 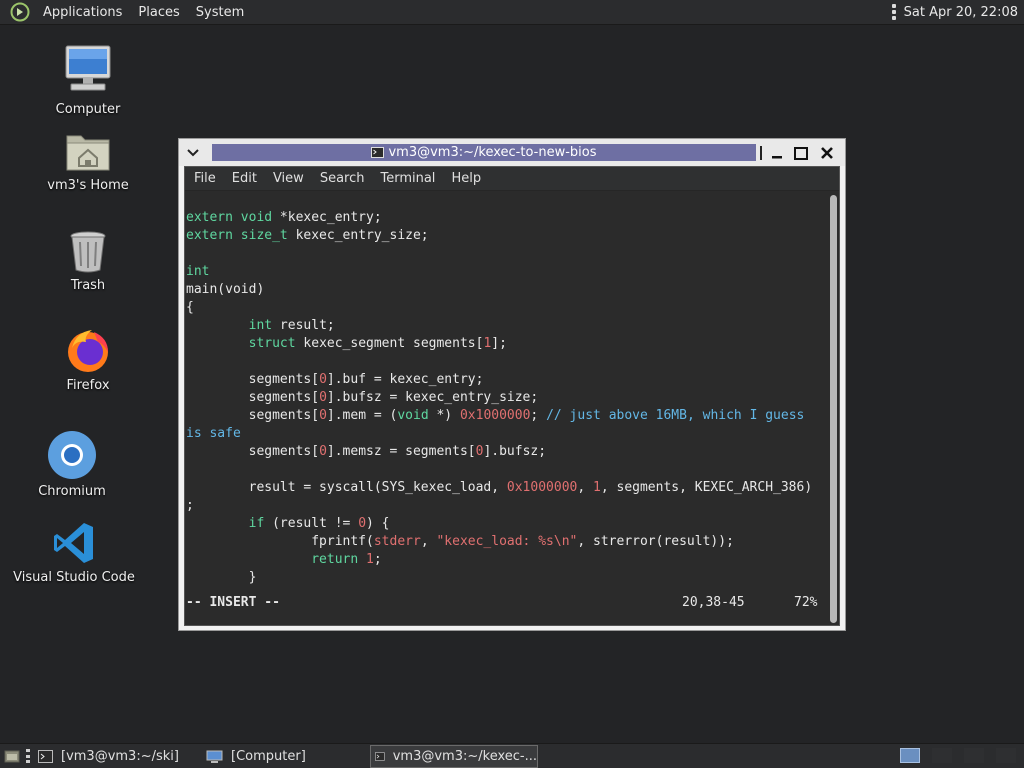 What do you see at coordinates (118, 756) in the screenshot?
I see `task-terminal-ski: [vm3@vm3:~/ski]` at bounding box center [118, 756].